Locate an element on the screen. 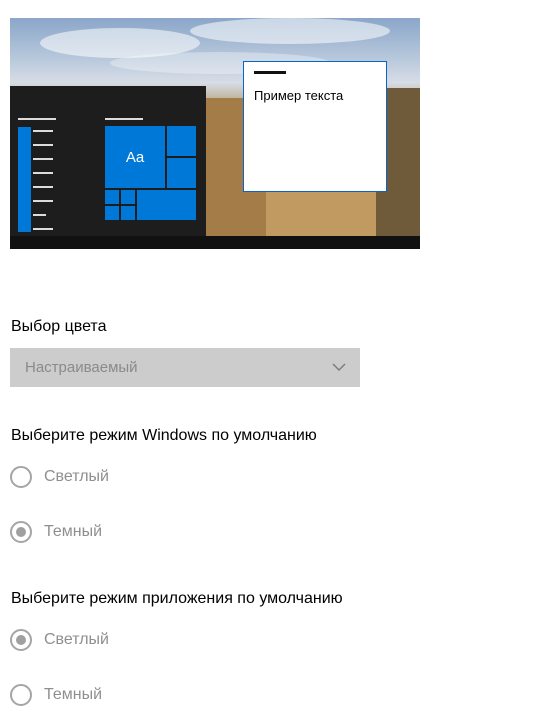 Image resolution: width=540 pixels, height=716 pixels. sample-text: Пример текста is located at coordinates (299, 95).